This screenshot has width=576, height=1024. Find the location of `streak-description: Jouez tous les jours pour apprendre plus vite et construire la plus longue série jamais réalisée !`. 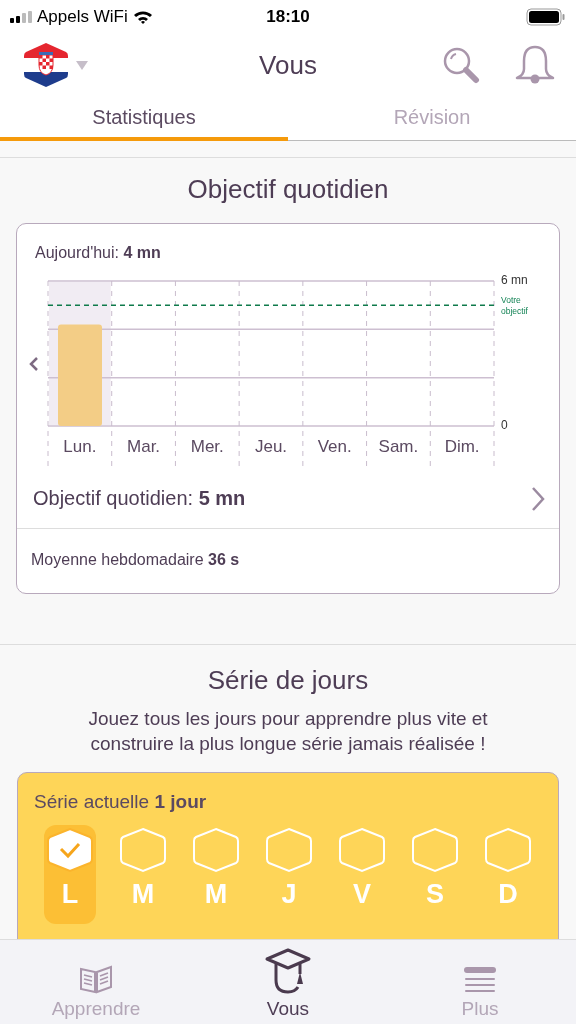

streak-description: Jouez tous les jours pour apprendre plus vite et construire la plus longue série jamais réalisée ! is located at coordinates (288, 731).